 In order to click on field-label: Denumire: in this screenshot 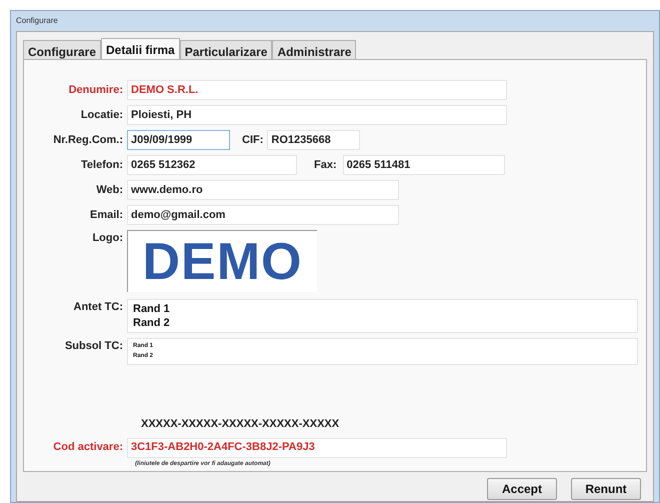, I will do `click(95, 90)`.